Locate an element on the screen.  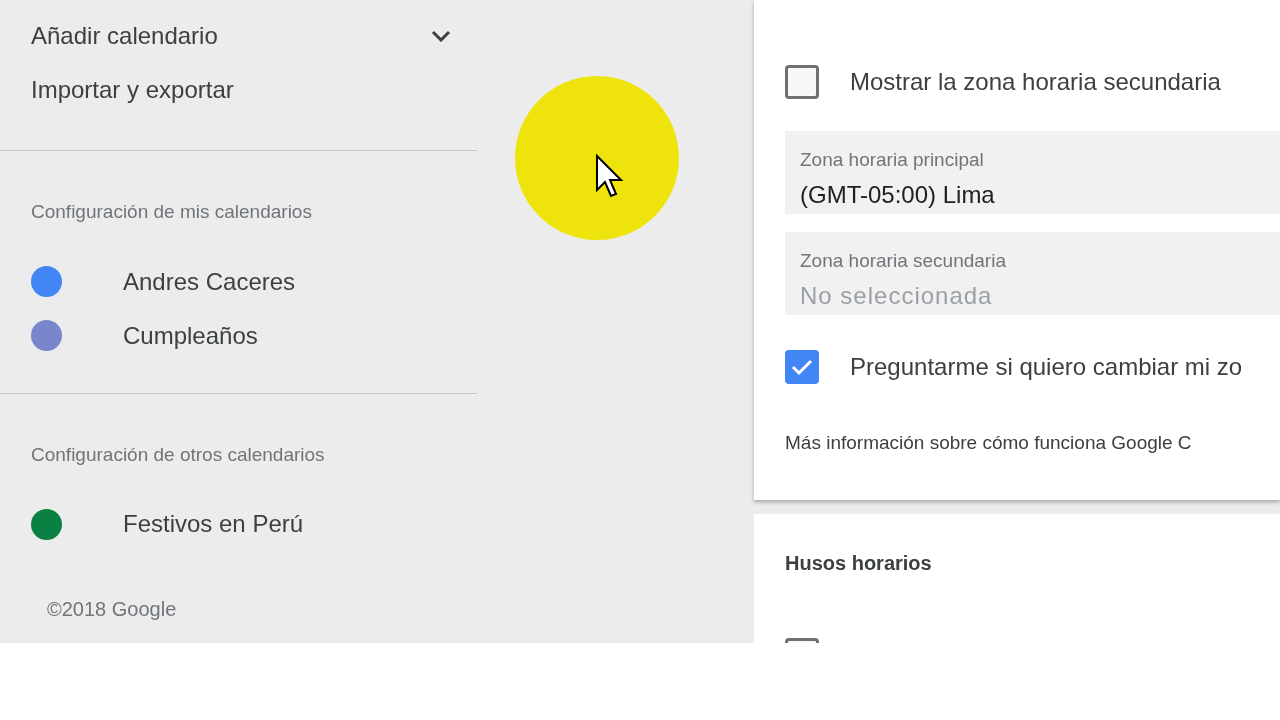
pointer-highlight-icon is located at coordinates (597, 158).